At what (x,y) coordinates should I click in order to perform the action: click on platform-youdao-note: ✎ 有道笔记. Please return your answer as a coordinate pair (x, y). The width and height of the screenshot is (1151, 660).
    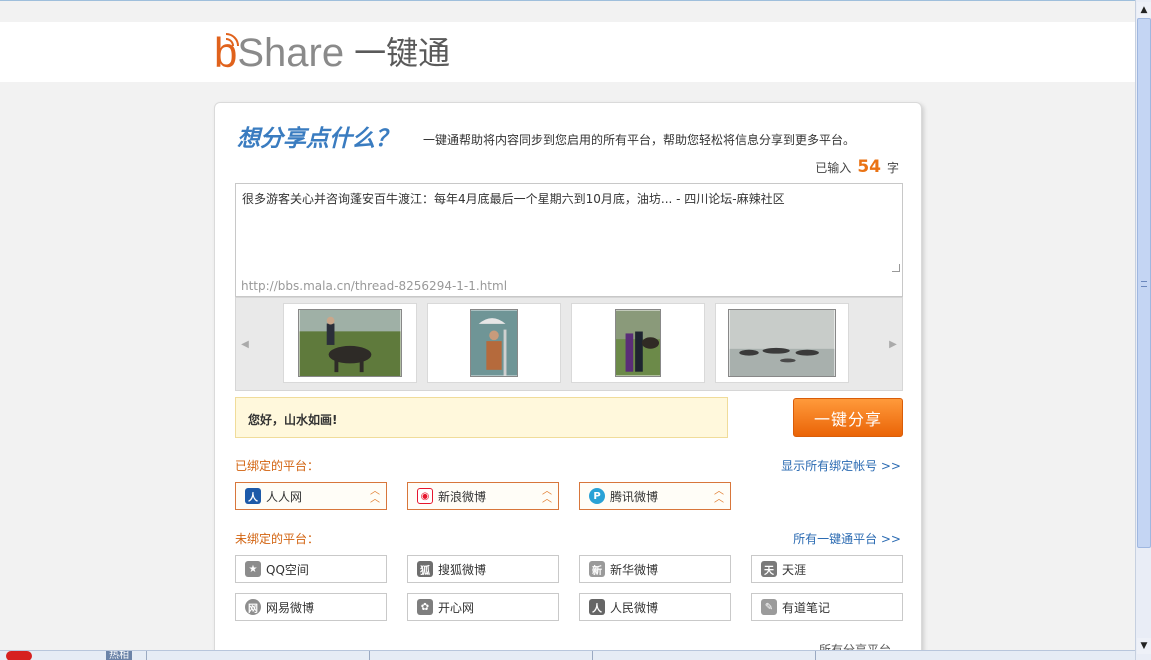
    Looking at the image, I should click on (827, 607).